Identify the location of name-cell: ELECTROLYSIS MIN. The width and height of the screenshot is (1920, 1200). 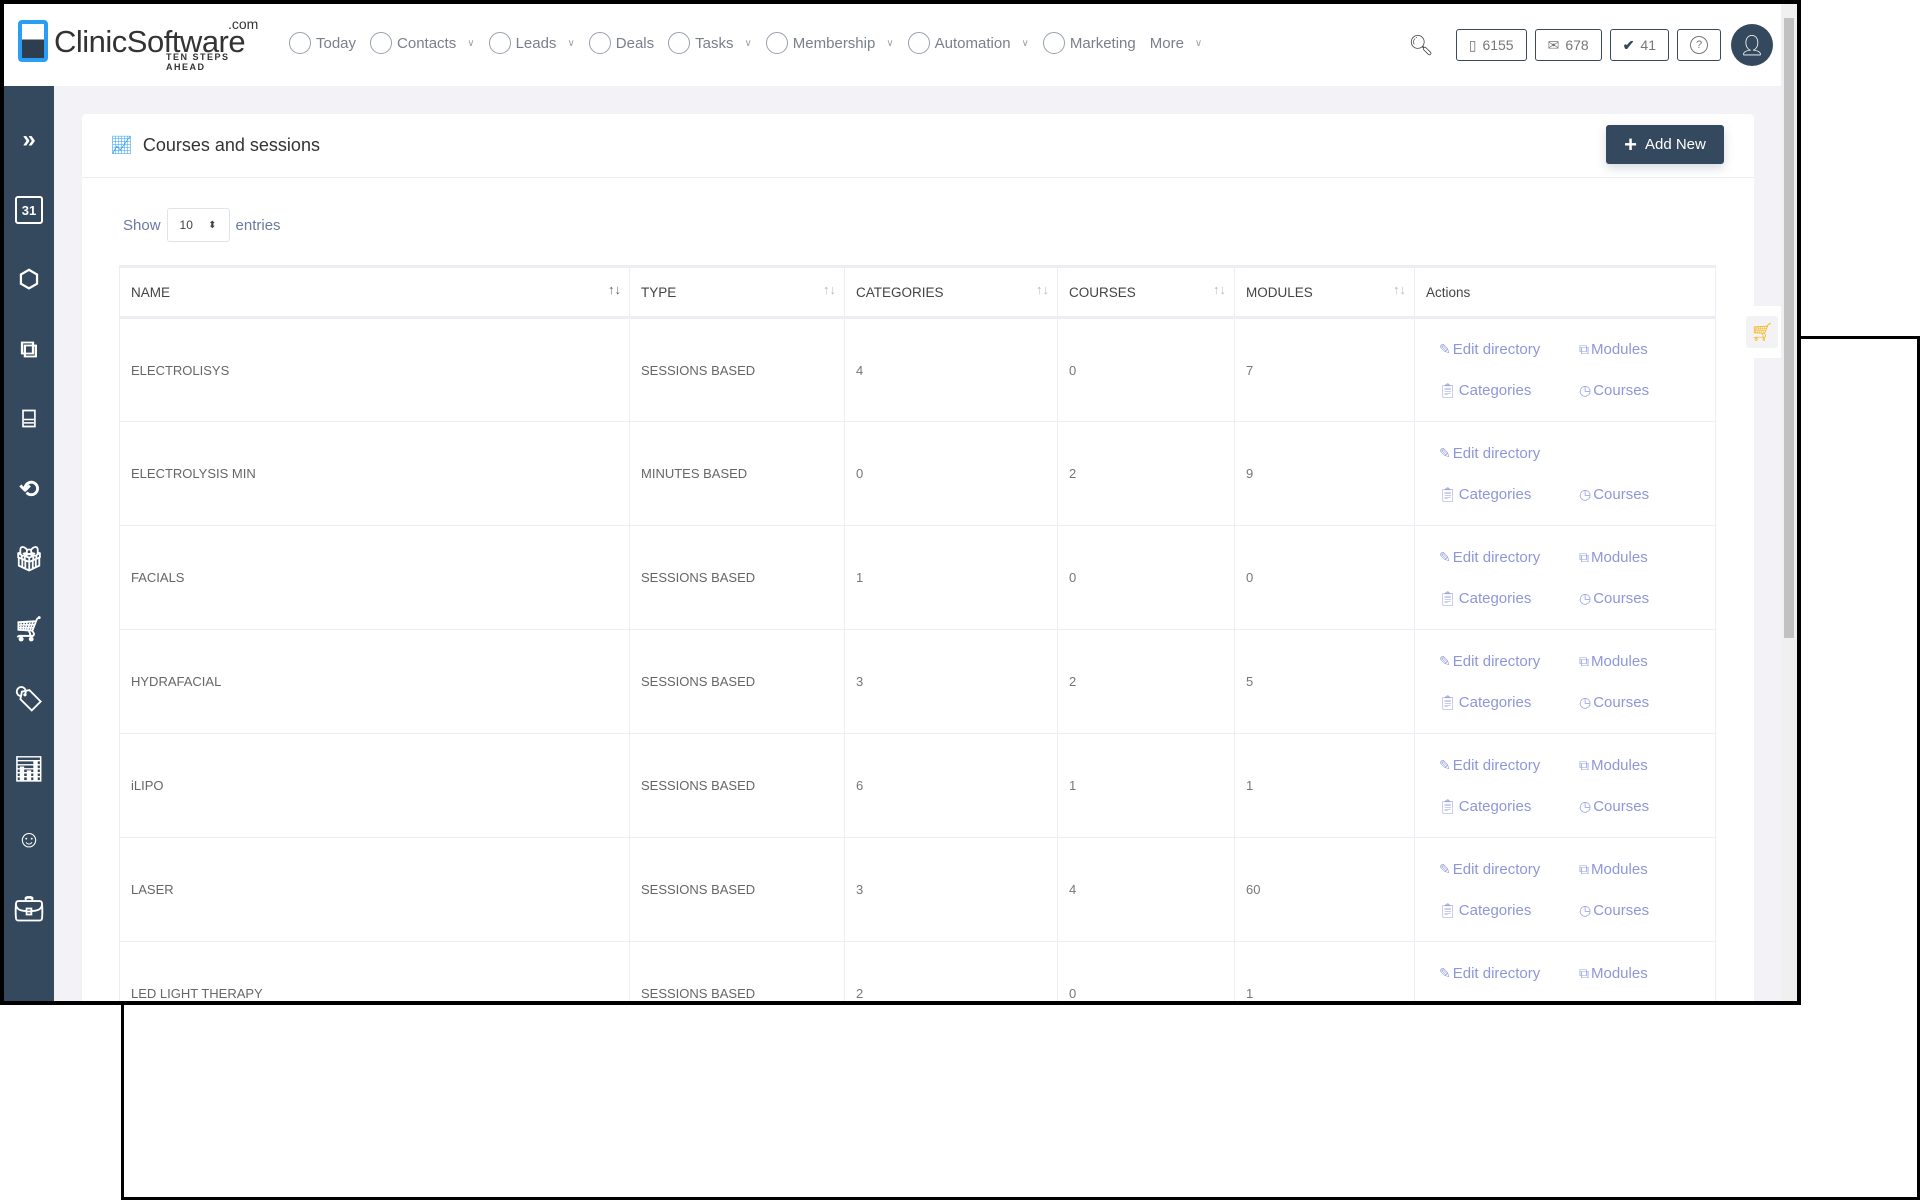
(374, 473).